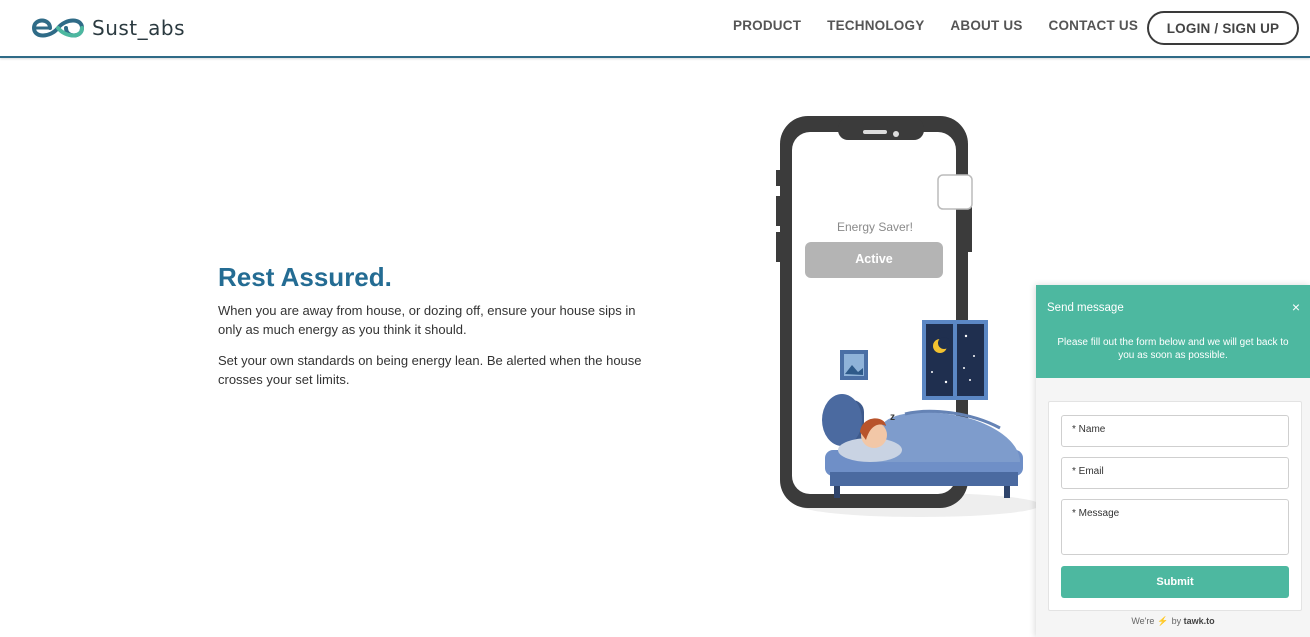 Image resolution: width=1310 pixels, height=637 pixels. Describe the element at coordinates (875, 25) in the screenshot. I see `nav-technology: TECHNOLOGY` at that location.